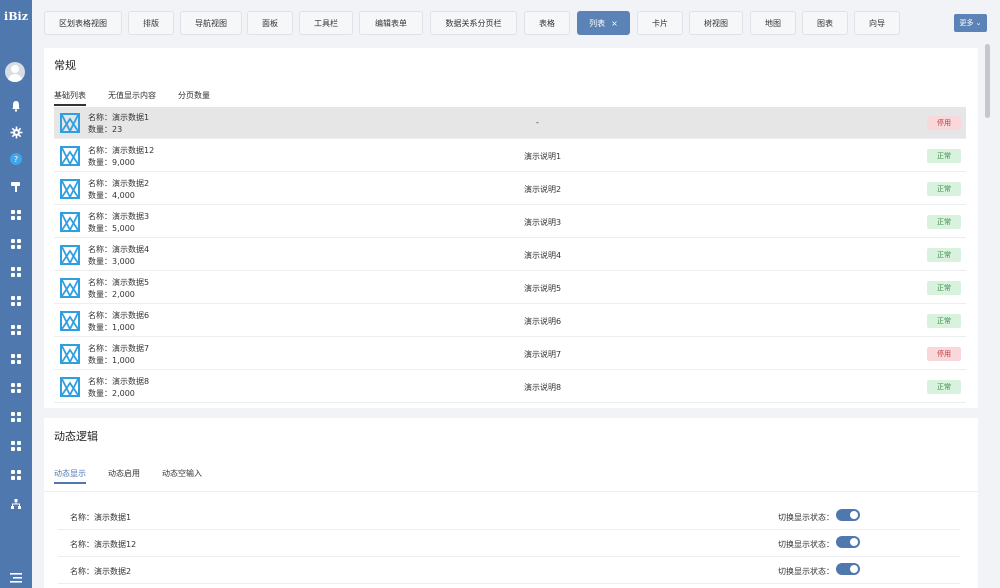 This screenshot has height=588, width=1000. I want to click on close-icon: ×, so click(614, 23).